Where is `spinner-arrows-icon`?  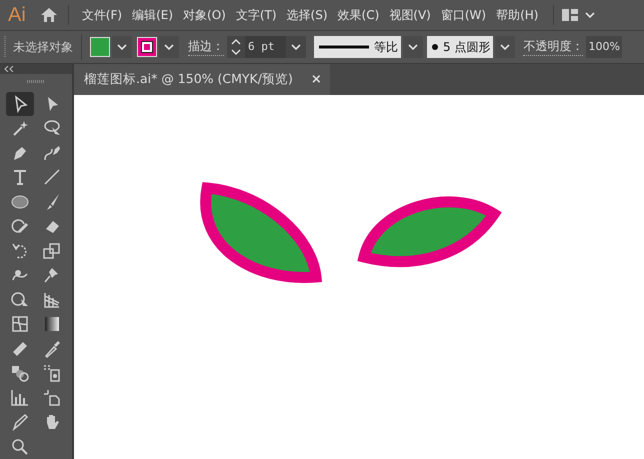
spinner-arrows-icon is located at coordinates (236, 47).